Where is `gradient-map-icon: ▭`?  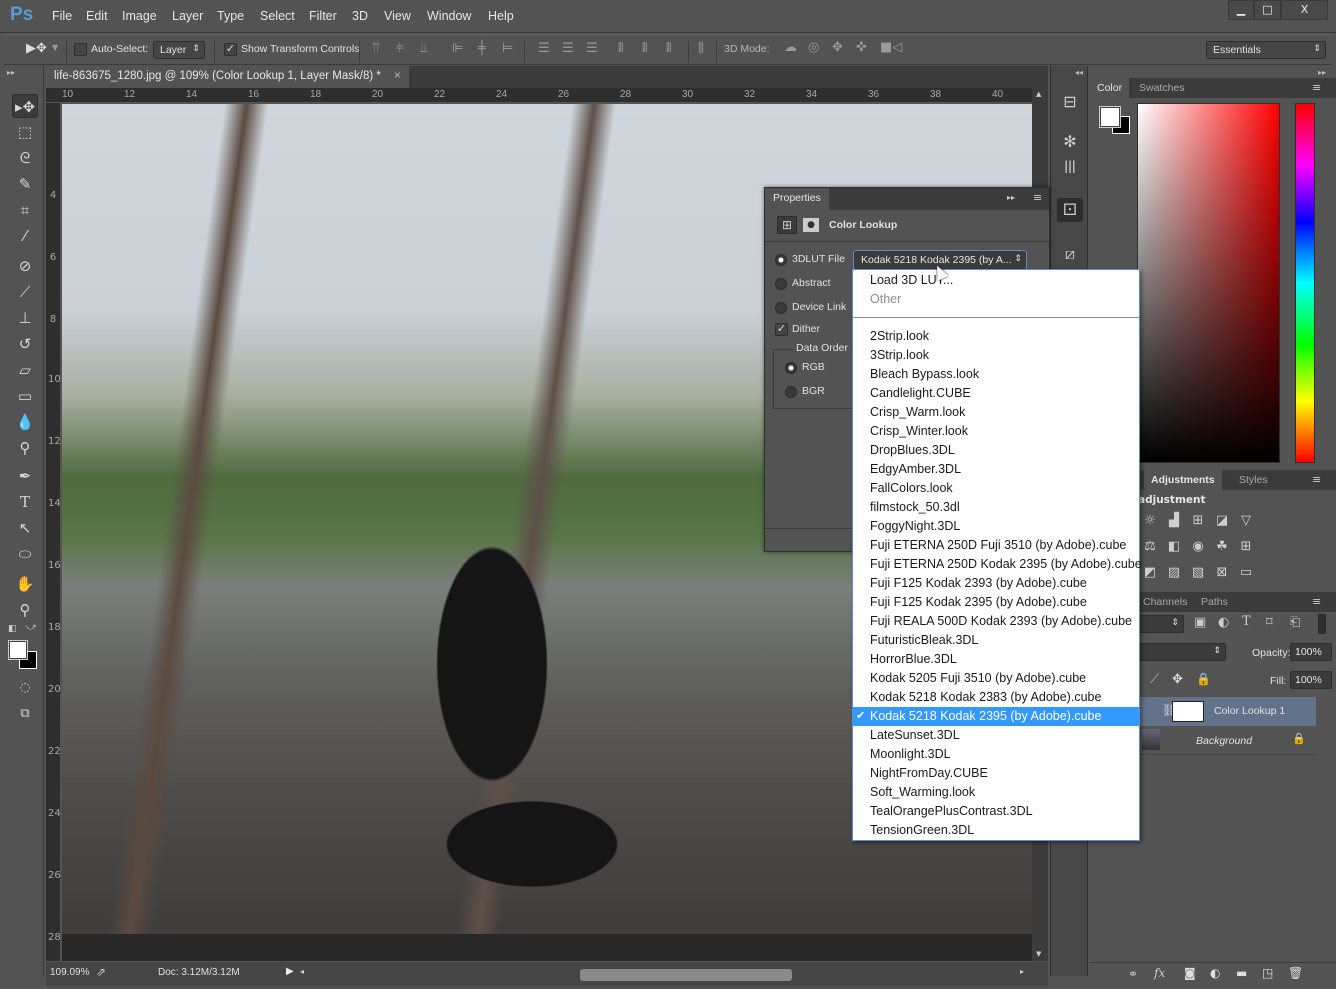 gradient-map-icon: ▭ is located at coordinates (1246, 573).